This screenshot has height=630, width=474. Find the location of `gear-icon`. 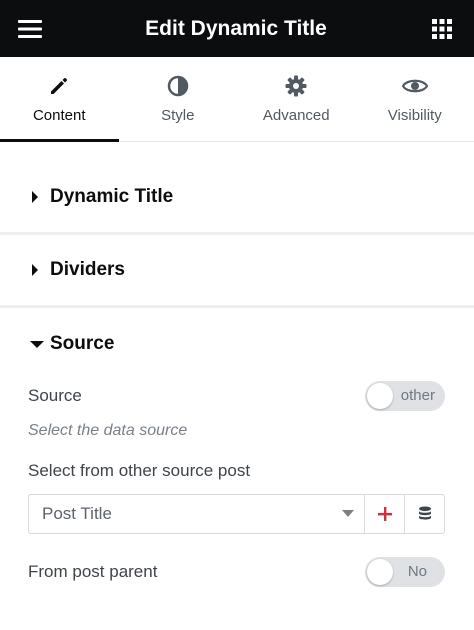

gear-icon is located at coordinates (296, 85).